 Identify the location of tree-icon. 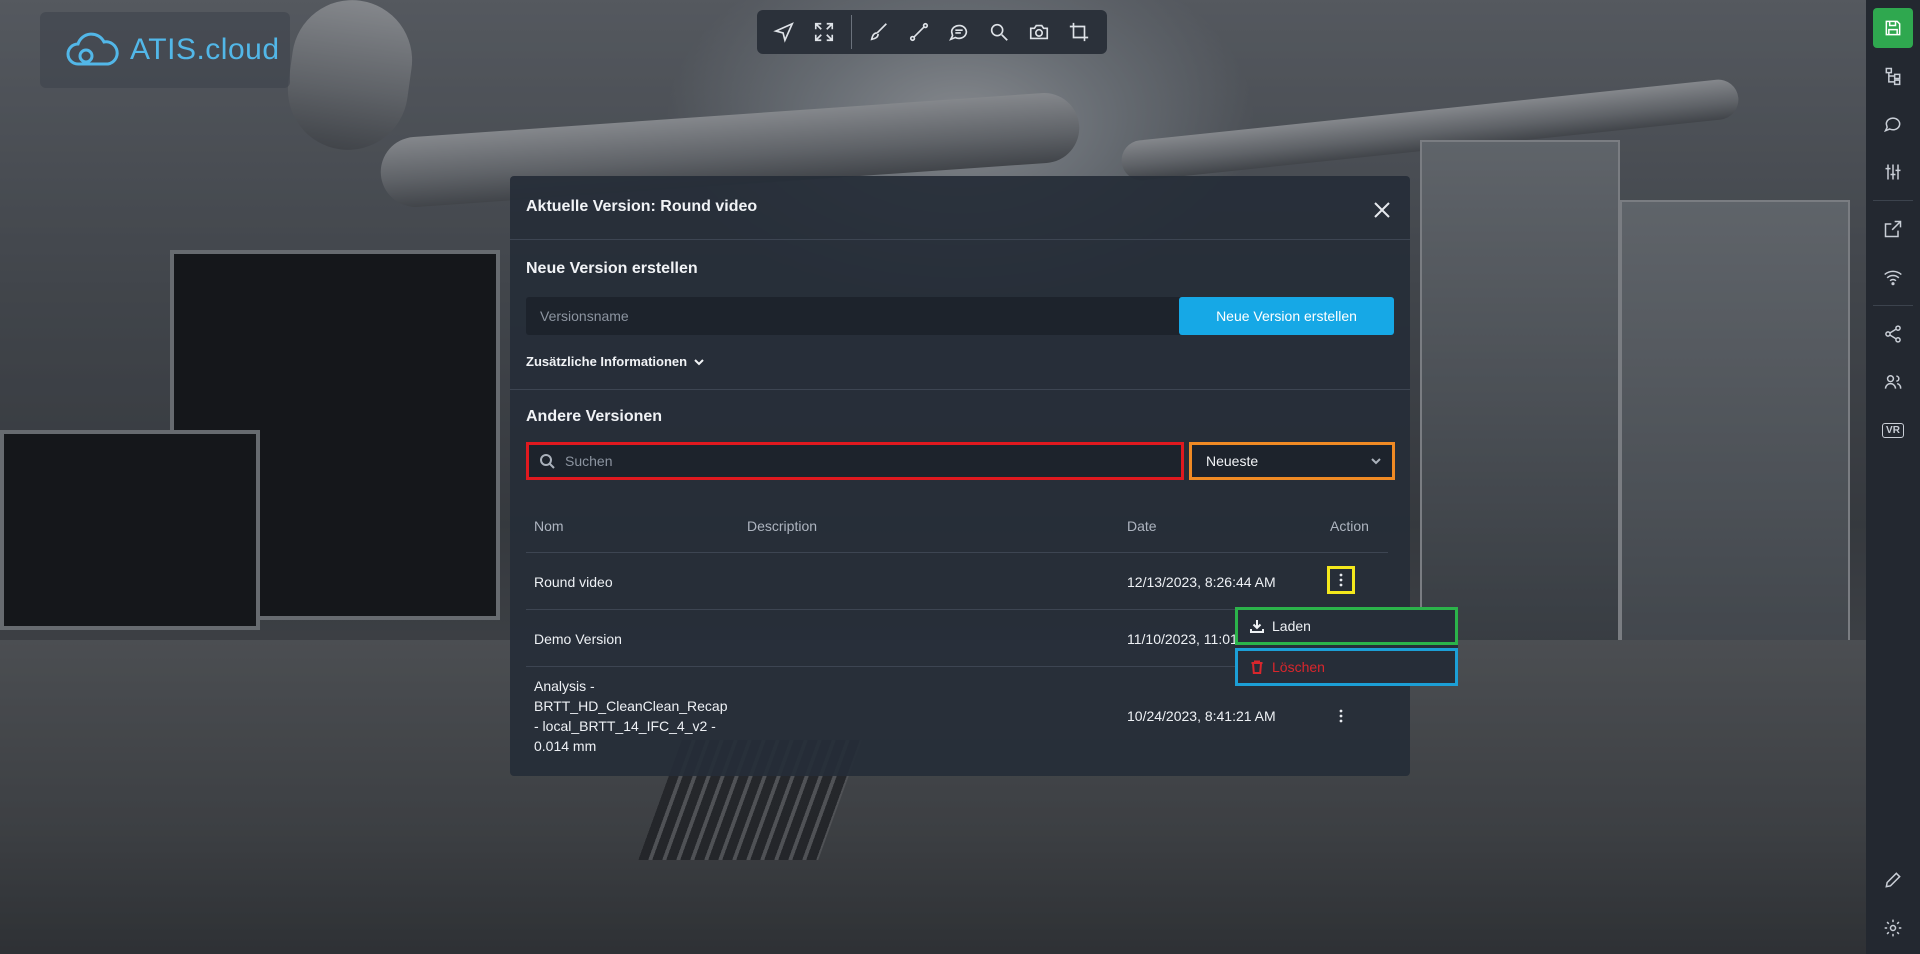
(1893, 76).